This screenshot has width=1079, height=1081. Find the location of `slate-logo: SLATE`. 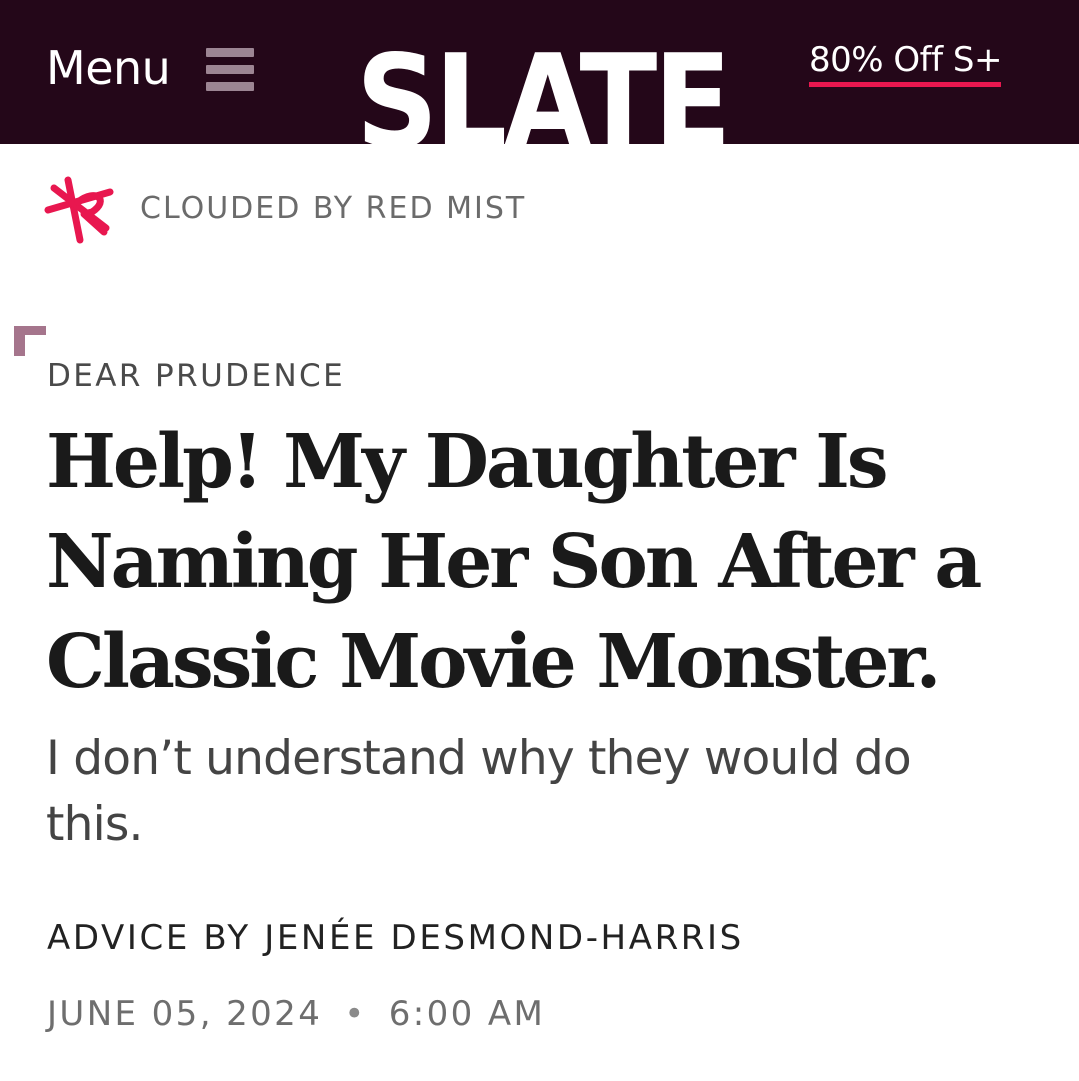

slate-logo: SLATE is located at coordinates (542, 102).